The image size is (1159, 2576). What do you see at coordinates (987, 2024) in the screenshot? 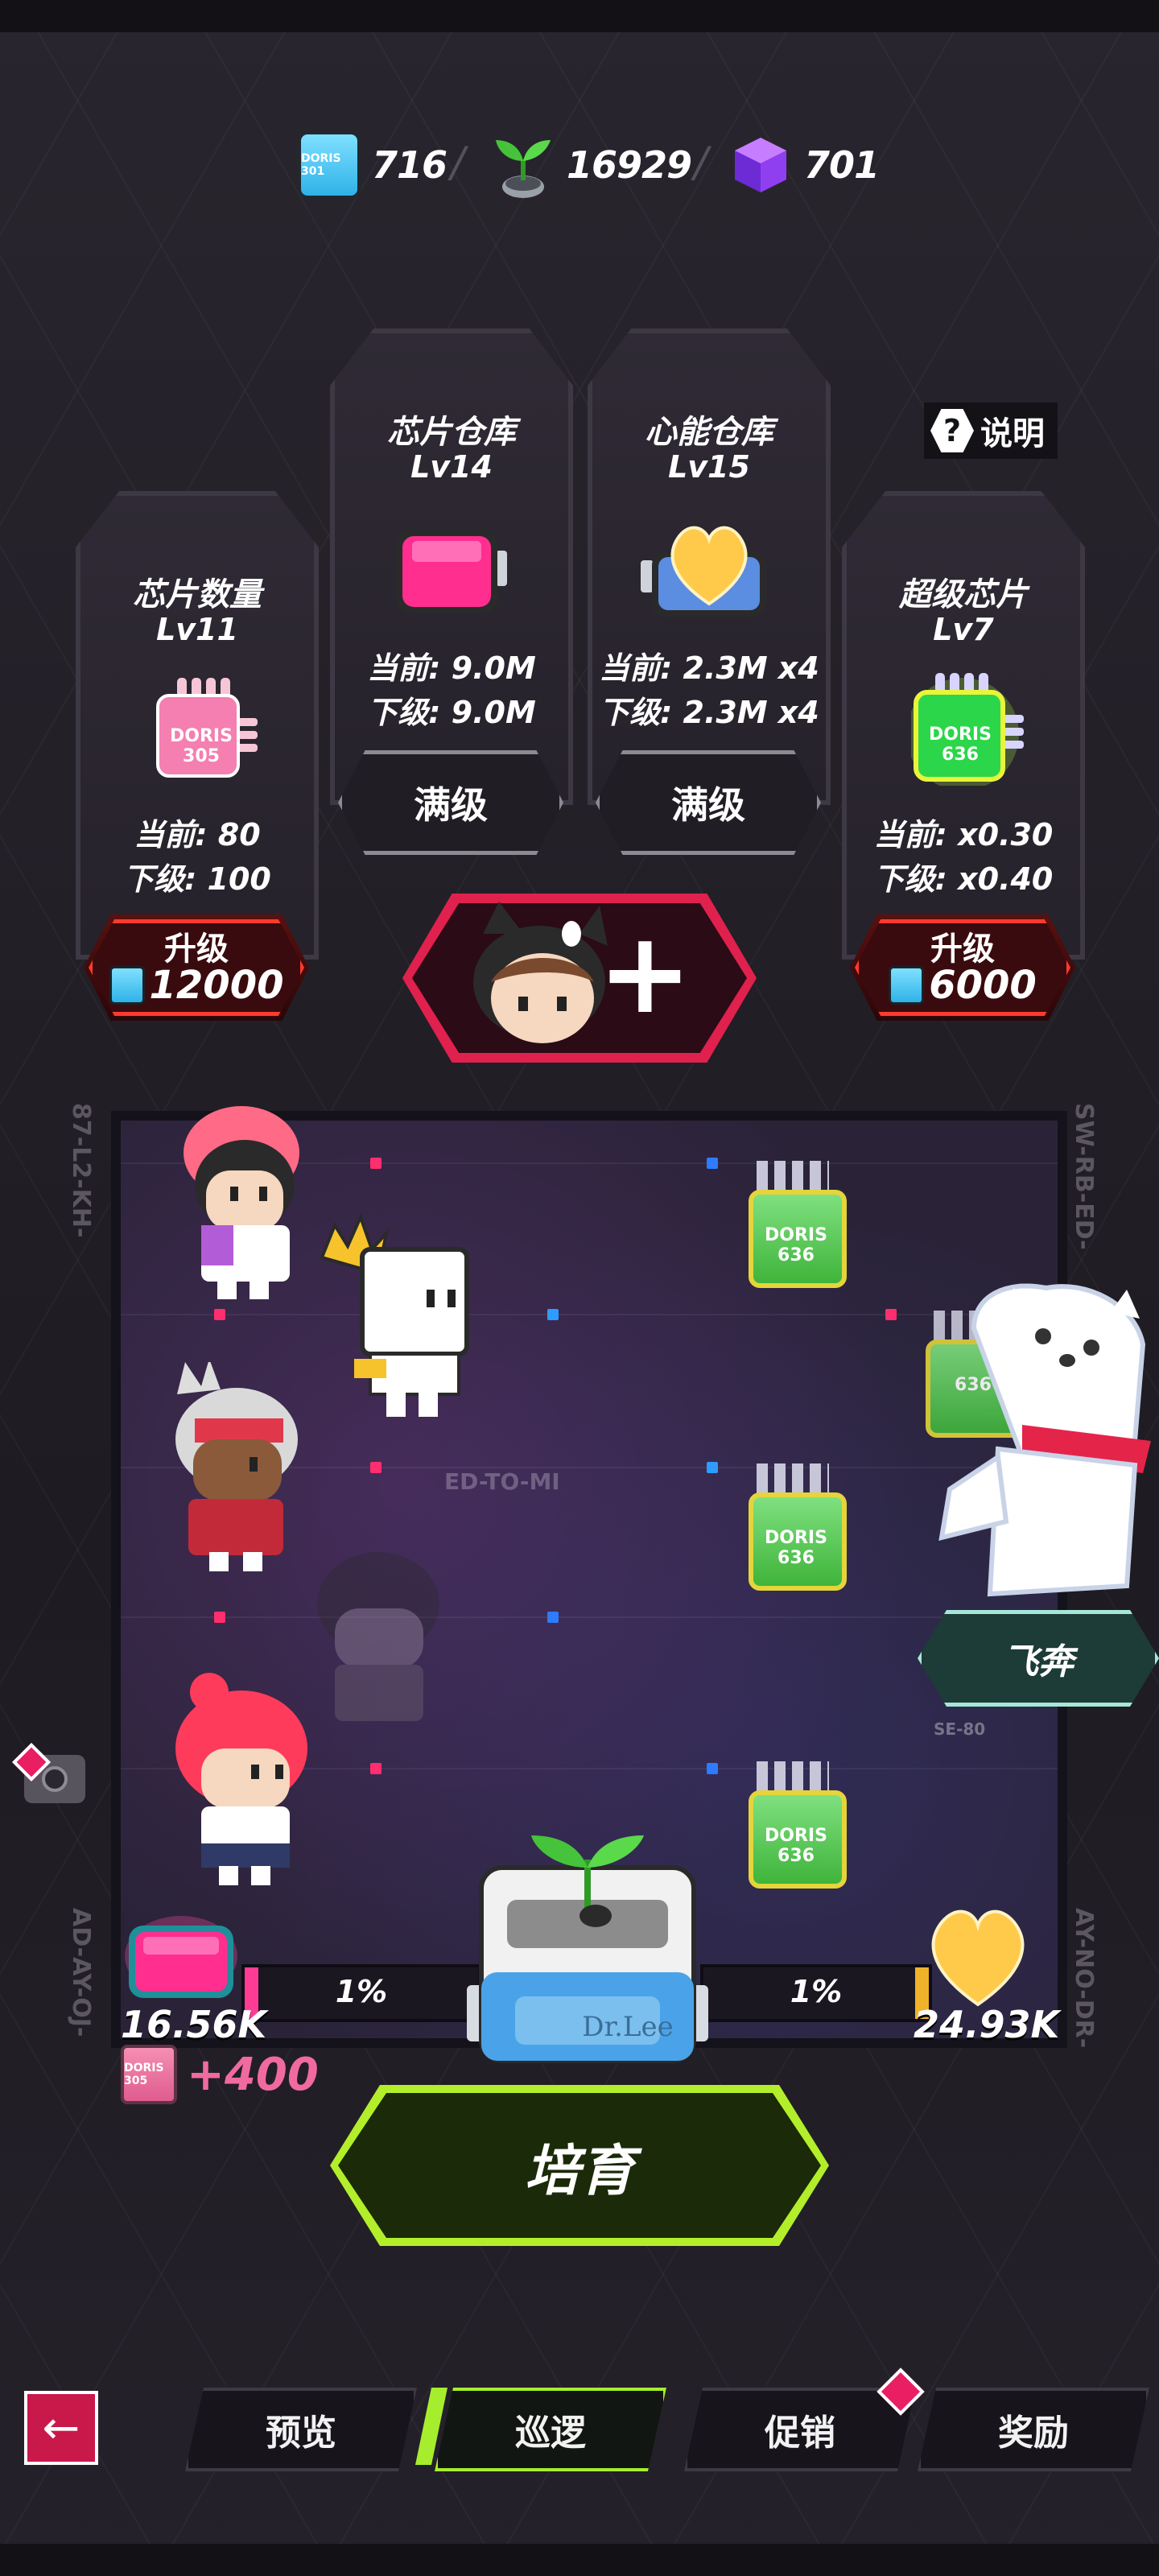
I see `heart-storage-value: 24.93K` at bounding box center [987, 2024].